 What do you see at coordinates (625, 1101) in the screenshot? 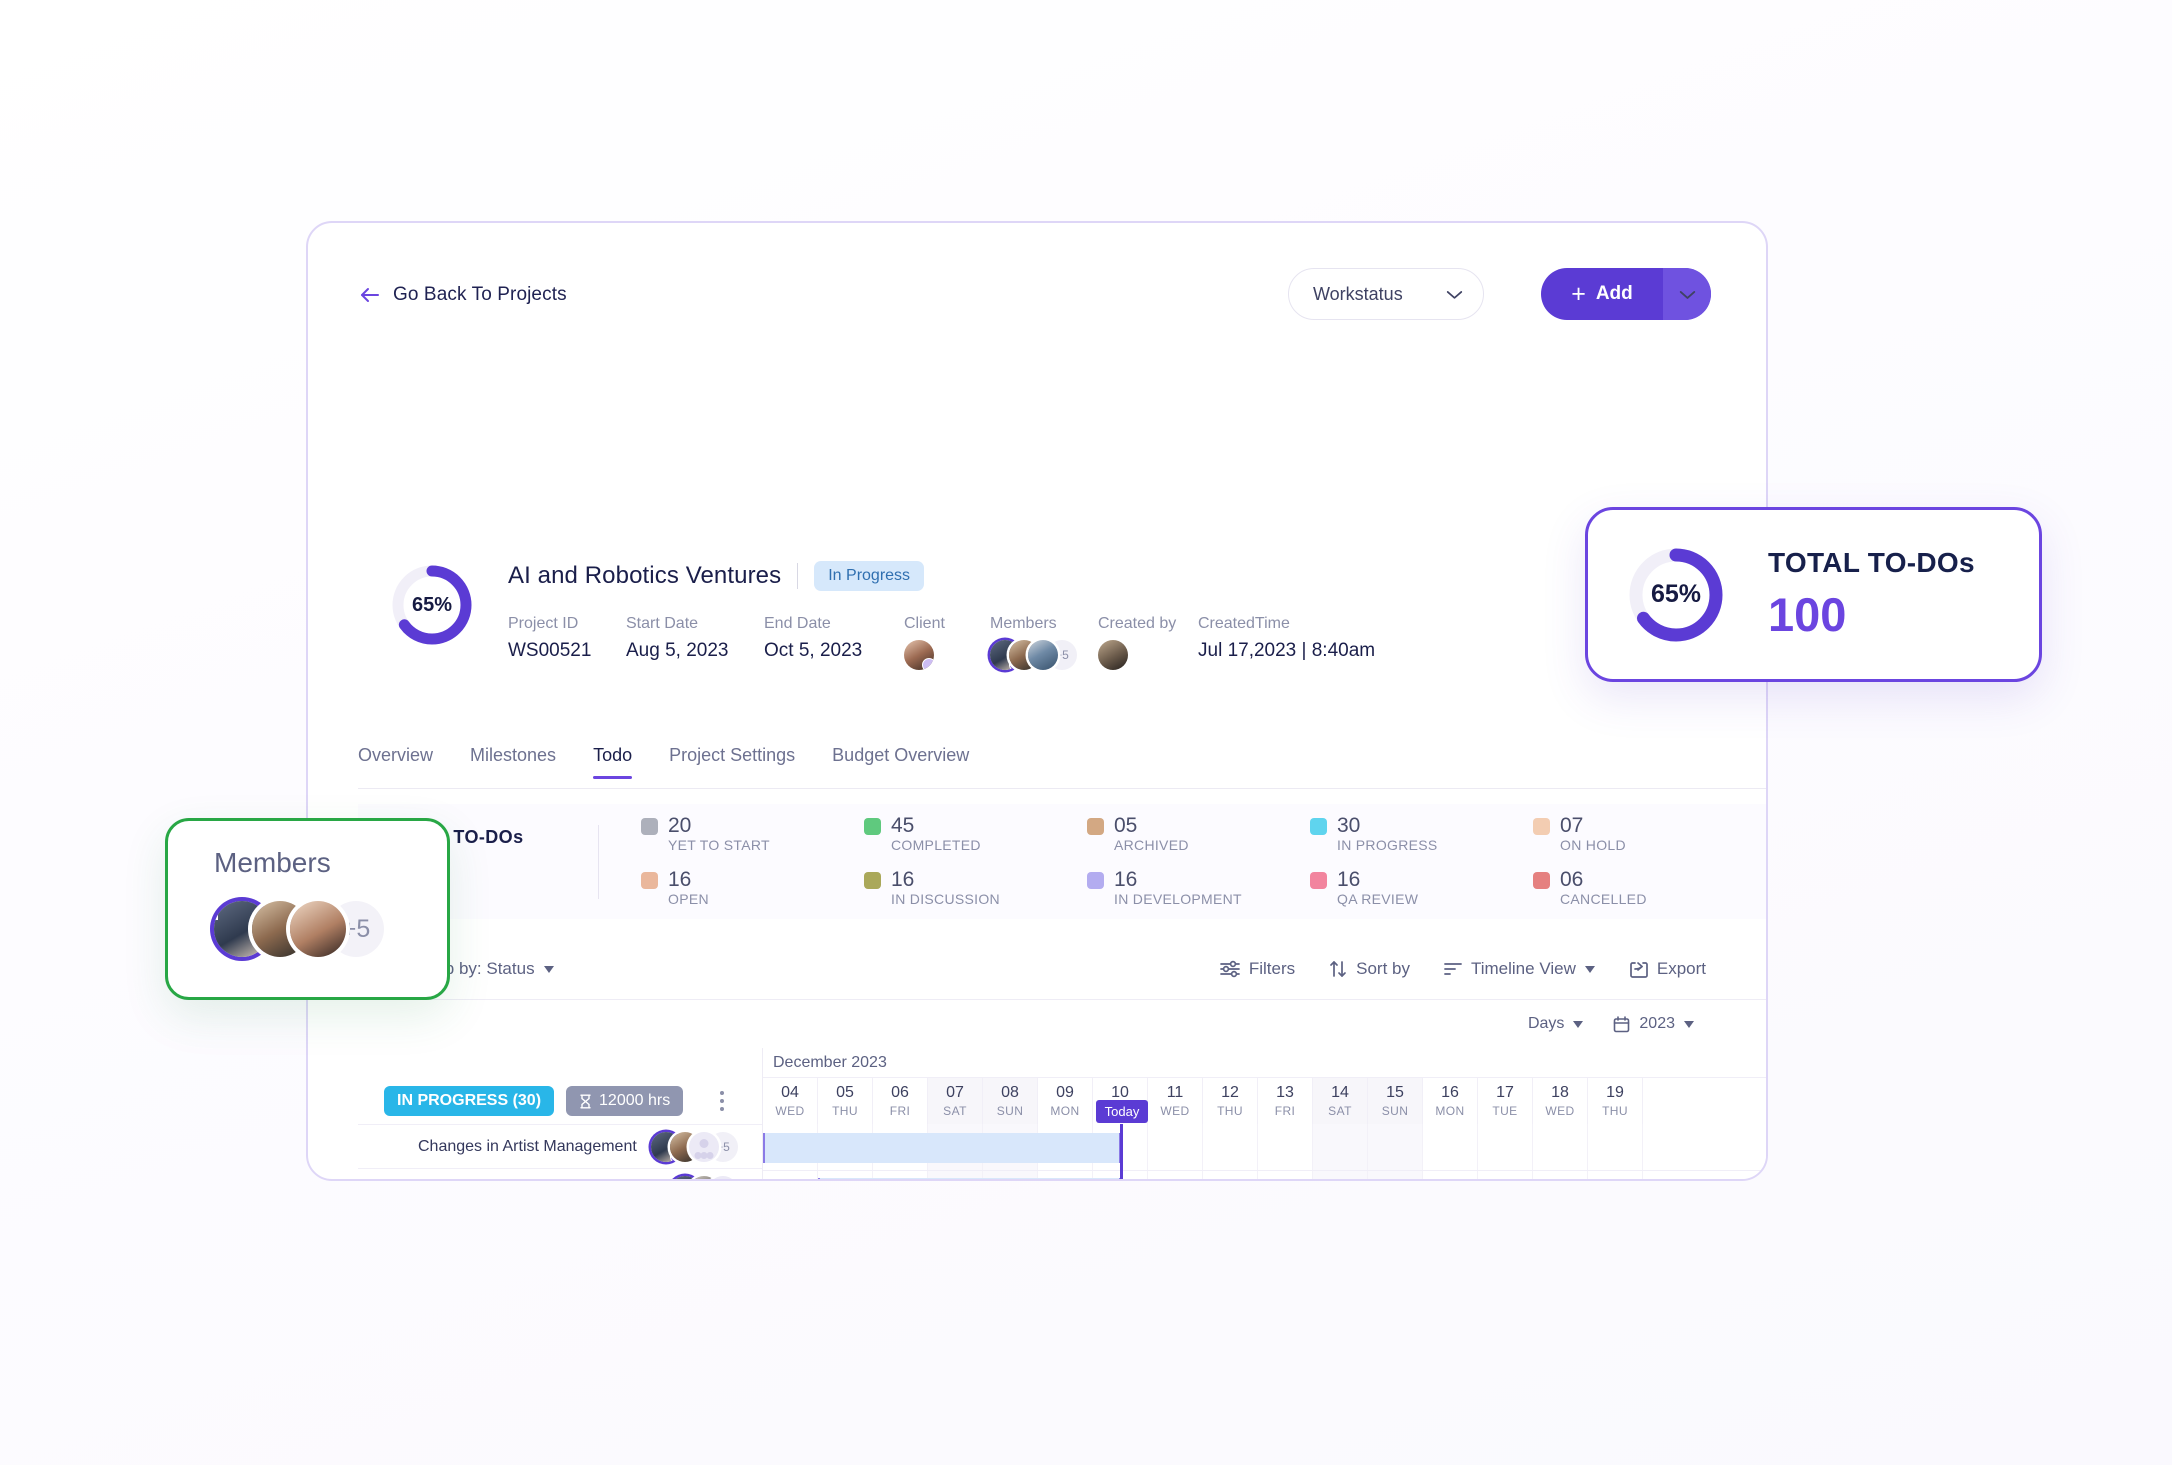
I see `group-hours-badge: 12000 hrs` at bounding box center [625, 1101].